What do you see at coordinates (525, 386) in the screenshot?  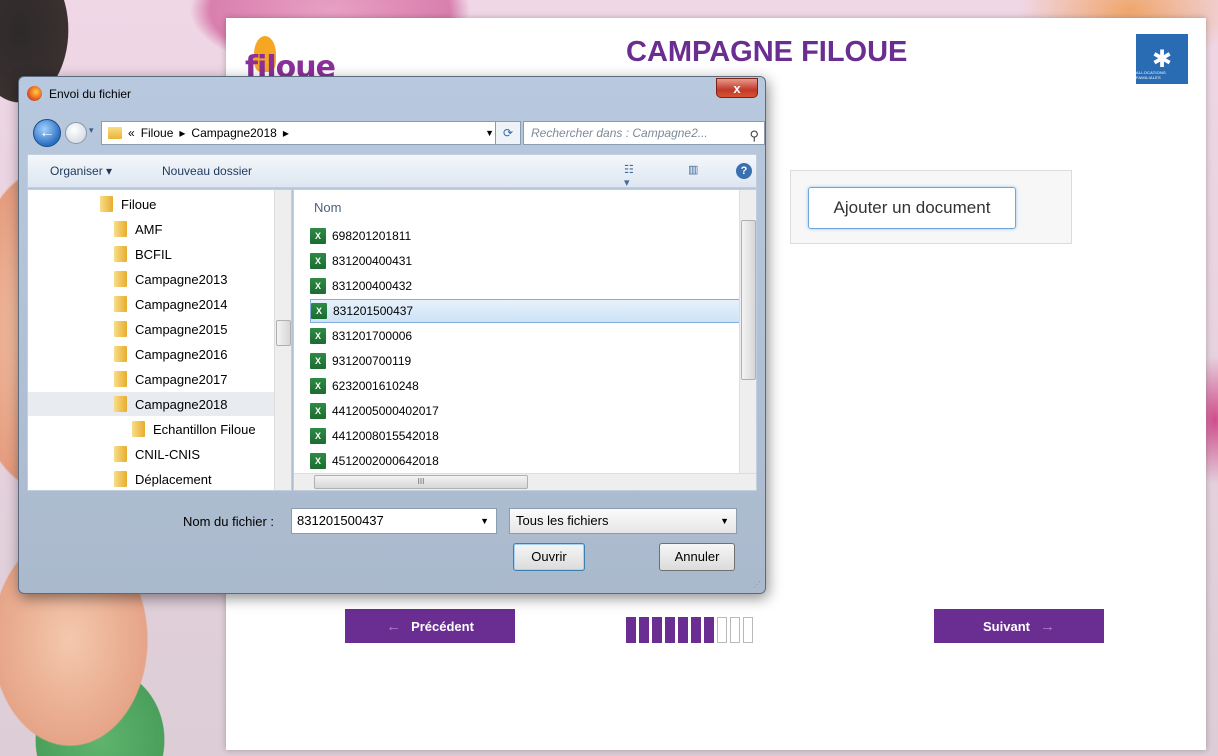 I see `file-row: X 6232001610248` at bounding box center [525, 386].